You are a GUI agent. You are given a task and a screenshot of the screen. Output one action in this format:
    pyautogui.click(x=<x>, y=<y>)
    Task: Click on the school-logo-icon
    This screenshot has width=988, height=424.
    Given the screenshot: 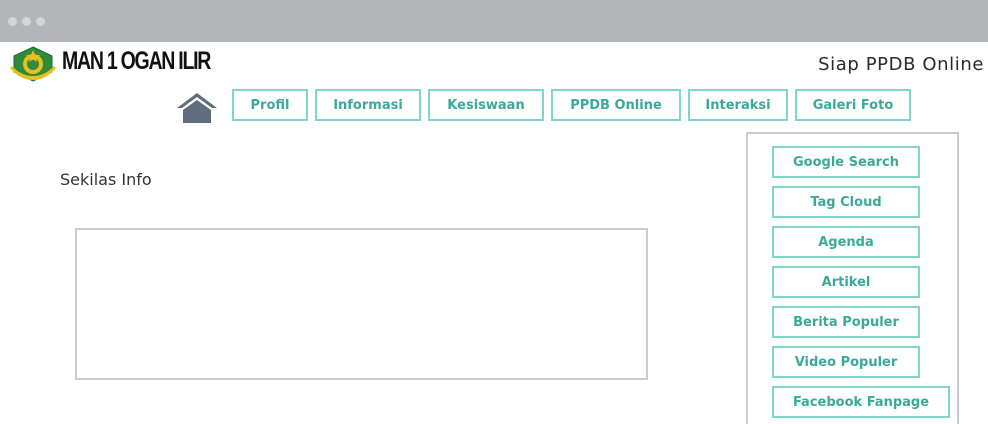 What is the action you would take?
    pyautogui.click(x=33, y=64)
    